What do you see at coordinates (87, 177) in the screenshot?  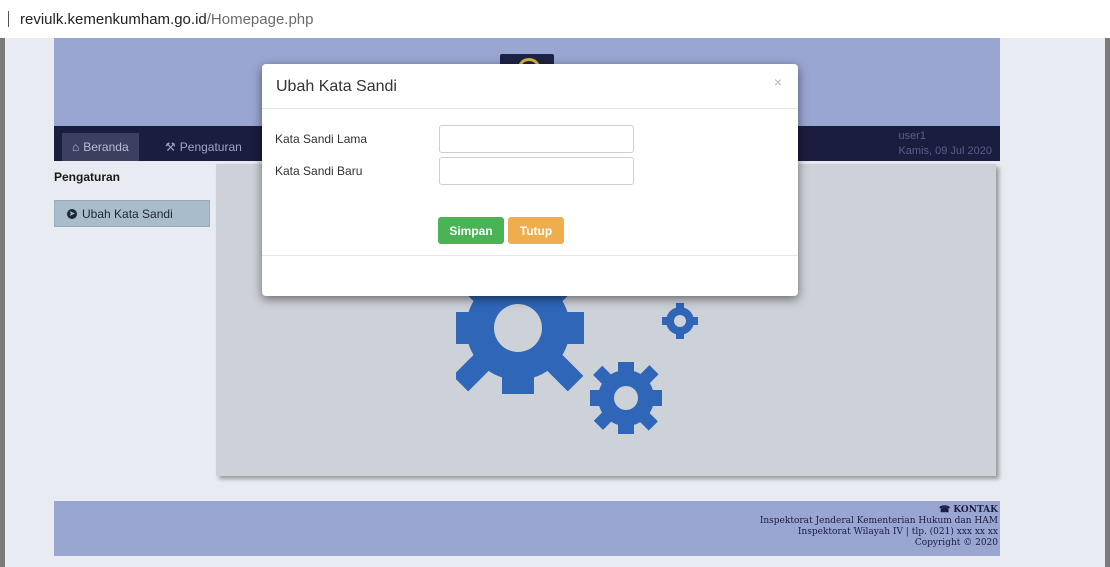 I see `sidebar-title: Pengaturan` at bounding box center [87, 177].